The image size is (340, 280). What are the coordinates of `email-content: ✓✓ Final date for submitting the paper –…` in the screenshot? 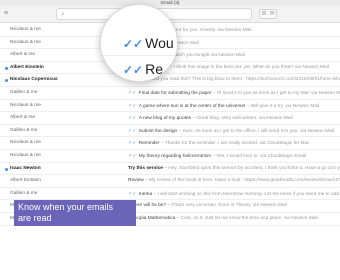 It's located at (234, 93).